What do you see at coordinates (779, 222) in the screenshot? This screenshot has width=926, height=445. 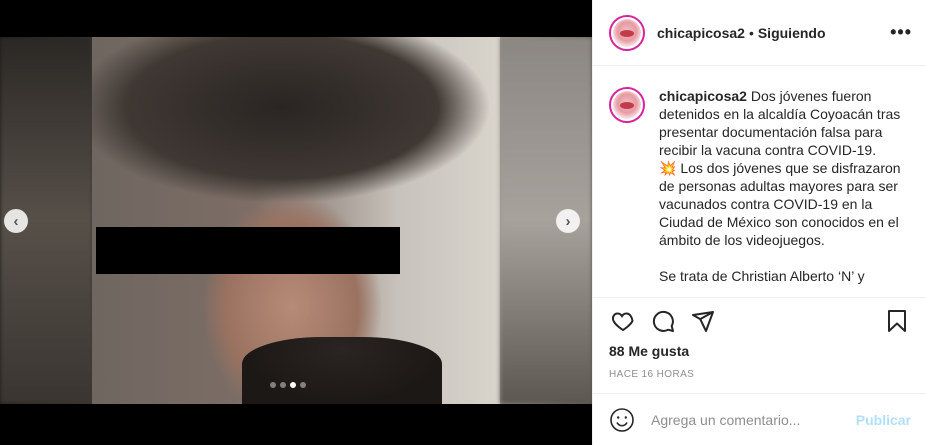 I see `caption-line: Ciudad de México son conocidos en el` at bounding box center [779, 222].